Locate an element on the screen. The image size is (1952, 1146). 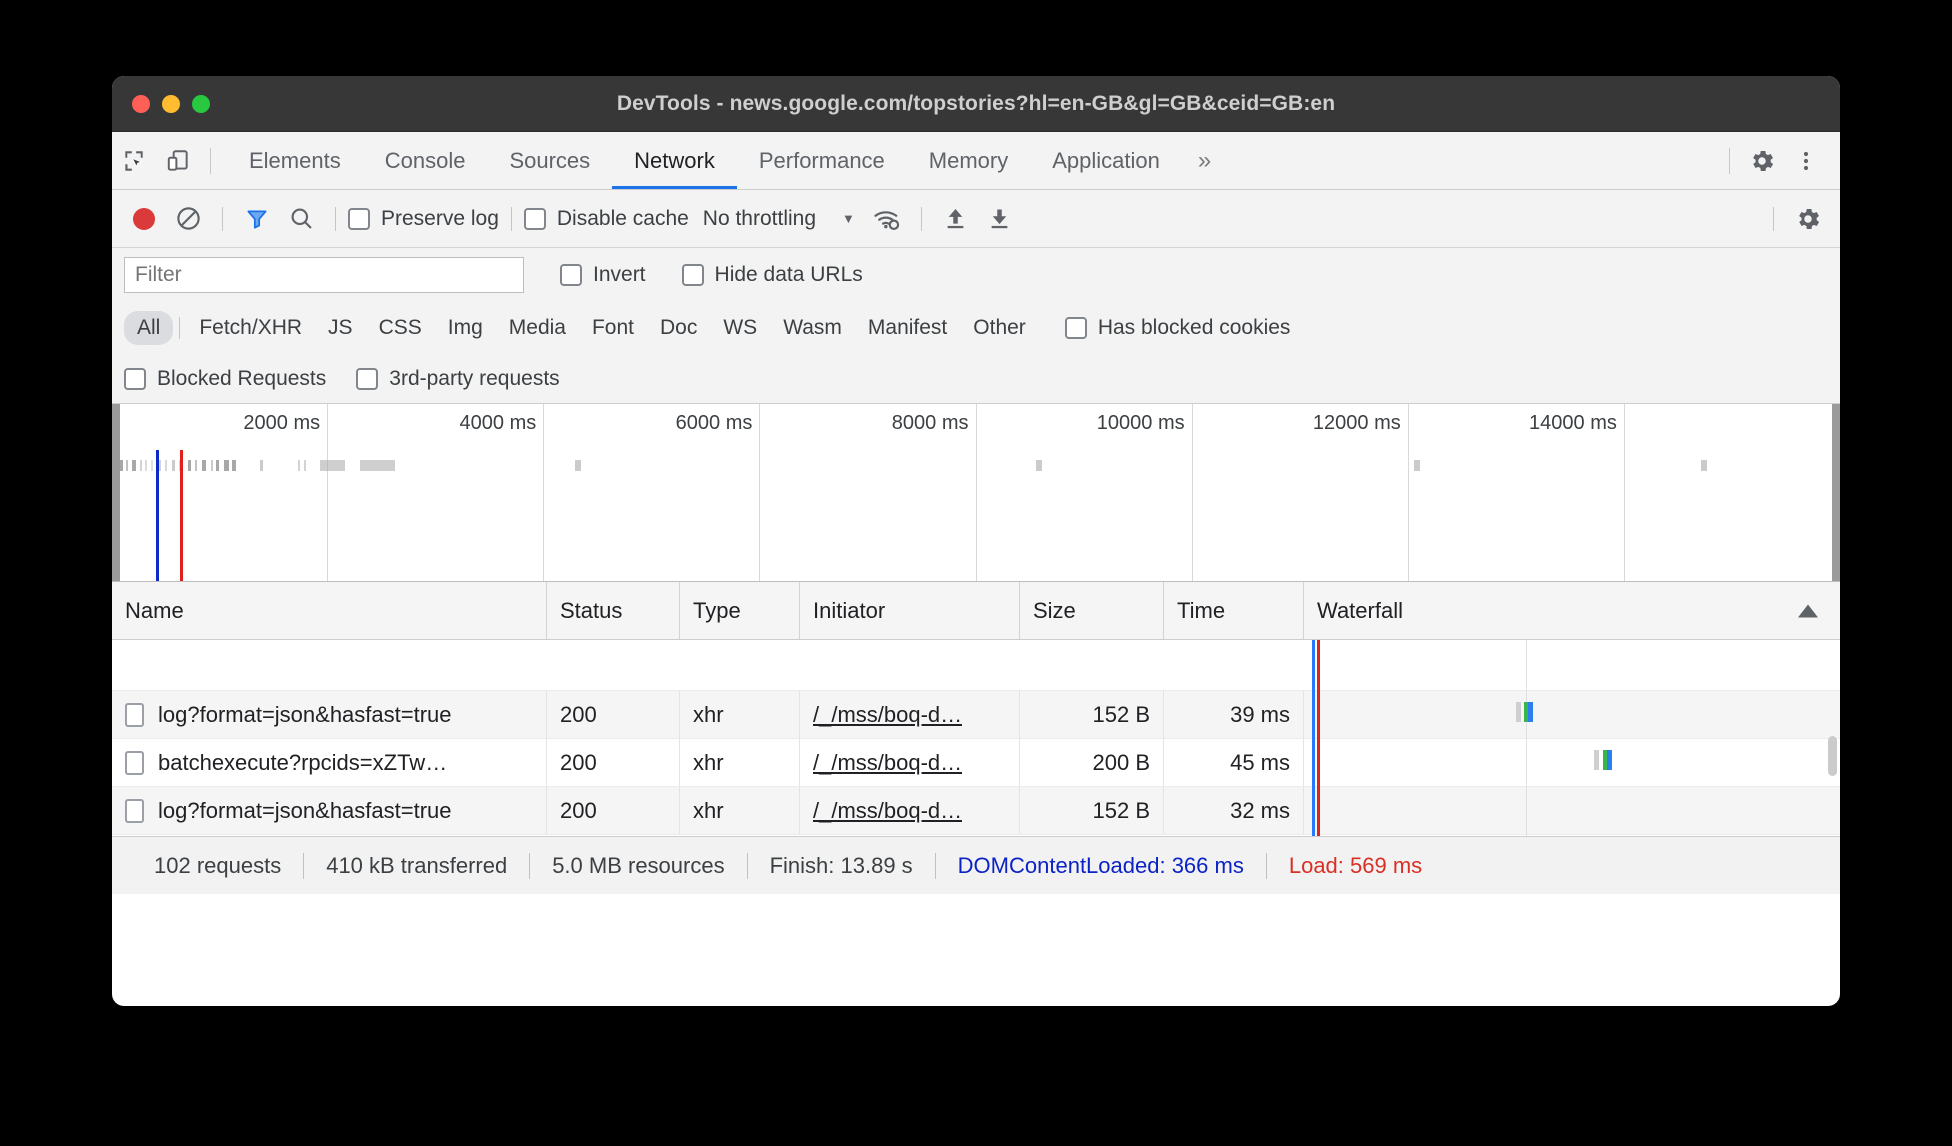
network-settings-button is located at coordinates (1808, 219).